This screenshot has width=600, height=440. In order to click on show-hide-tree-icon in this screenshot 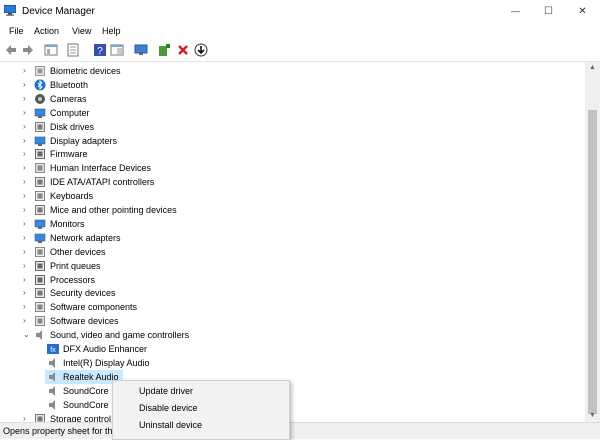, I will do `click(51, 50)`.